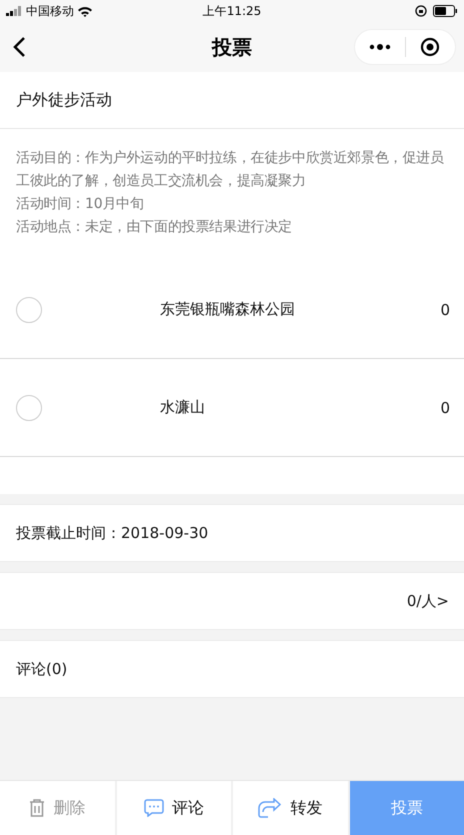 The height and width of the screenshot is (835, 464). I want to click on speech-bubble-icon, so click(154, 808).